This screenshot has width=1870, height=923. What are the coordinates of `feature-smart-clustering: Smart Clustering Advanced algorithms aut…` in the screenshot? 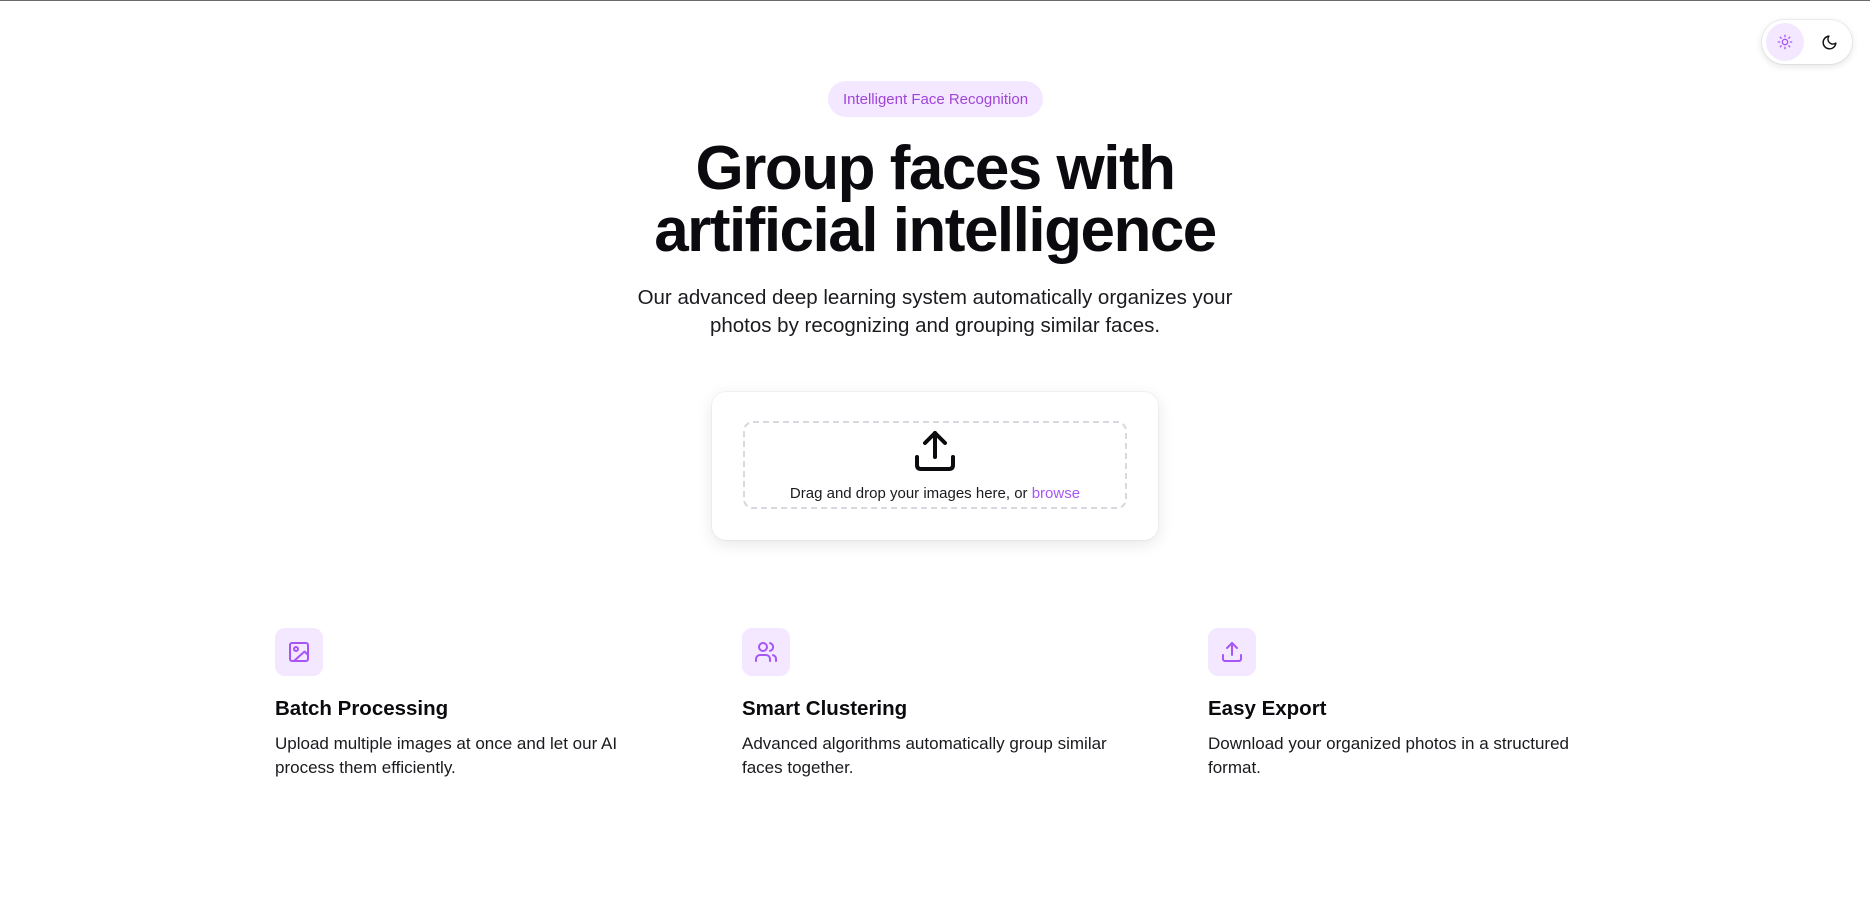 It's located at (942, 704).